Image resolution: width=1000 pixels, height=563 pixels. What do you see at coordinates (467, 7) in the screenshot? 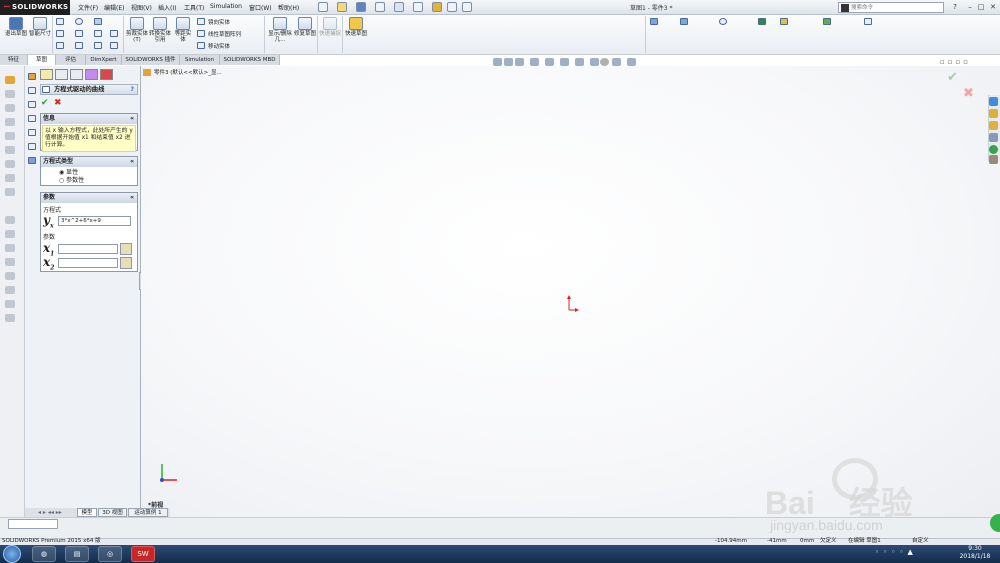
I see `options-icon` at bounding box center [467, 7].